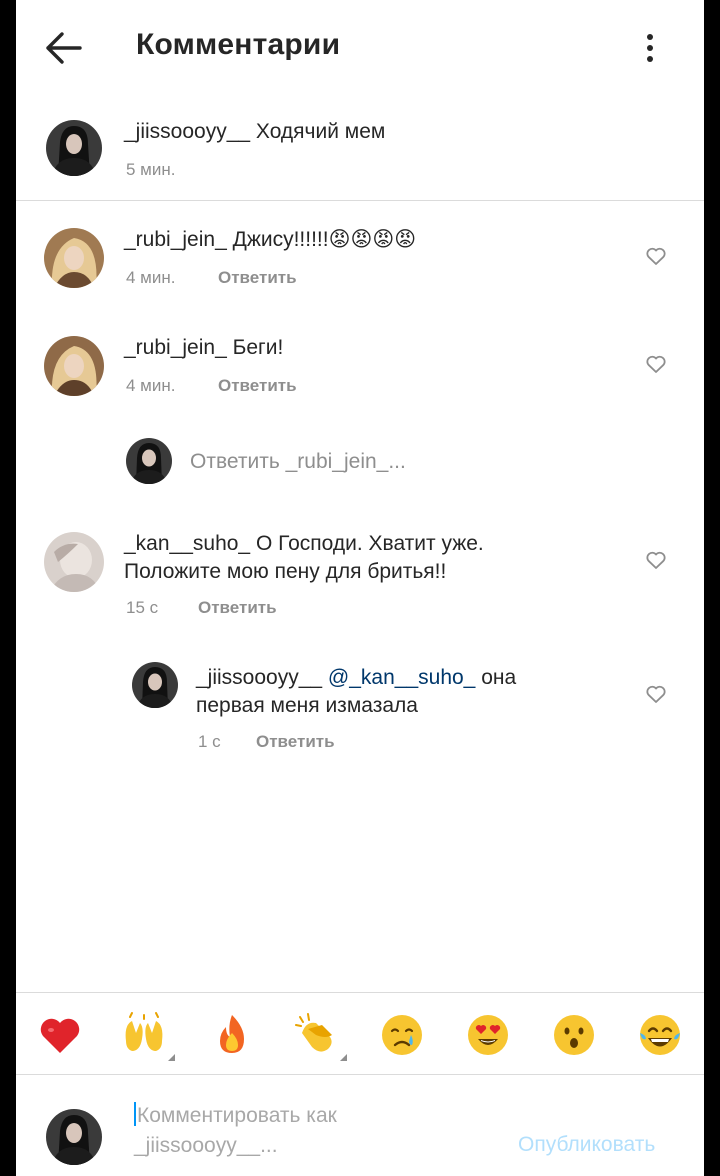 The width and height of the screenshot is (720, 1176). I want to click on fire-icon, so click(232, 1035).